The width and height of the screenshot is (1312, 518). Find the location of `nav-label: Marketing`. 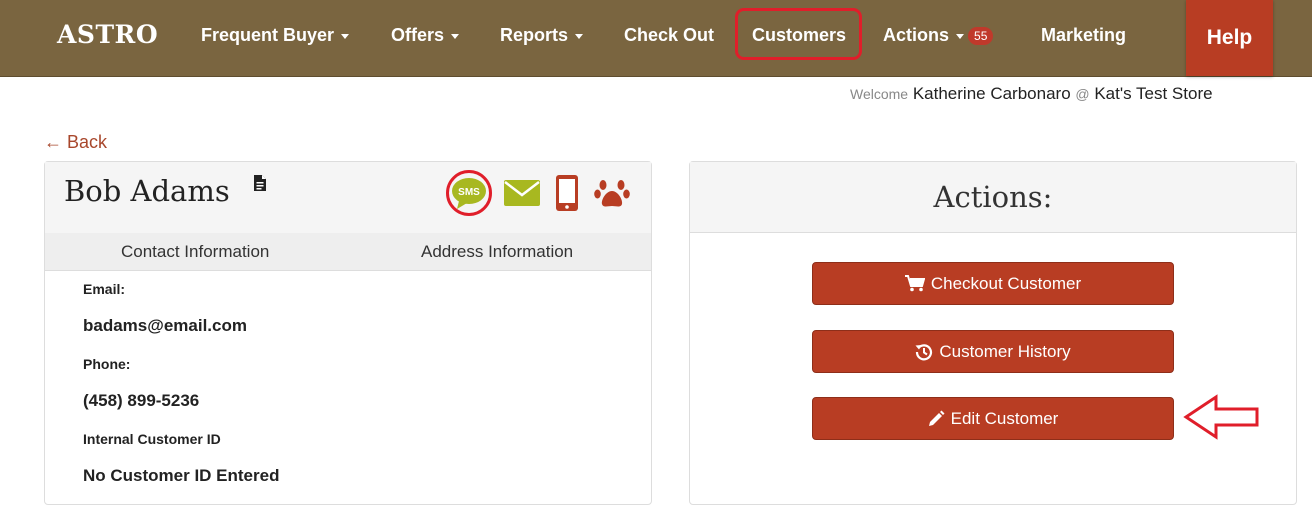

nav-label: Marketing is located at coordinates (1084, 35).